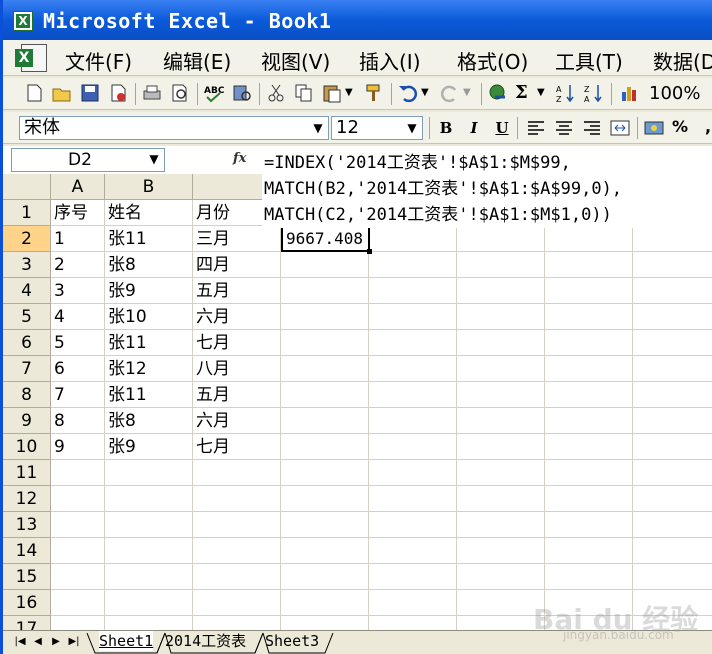 This screenshot has height=654, width=712. Describe the element at coordinates (20, 642) in the screenshot. I see `first-sheet-icon: |◀` at that location.